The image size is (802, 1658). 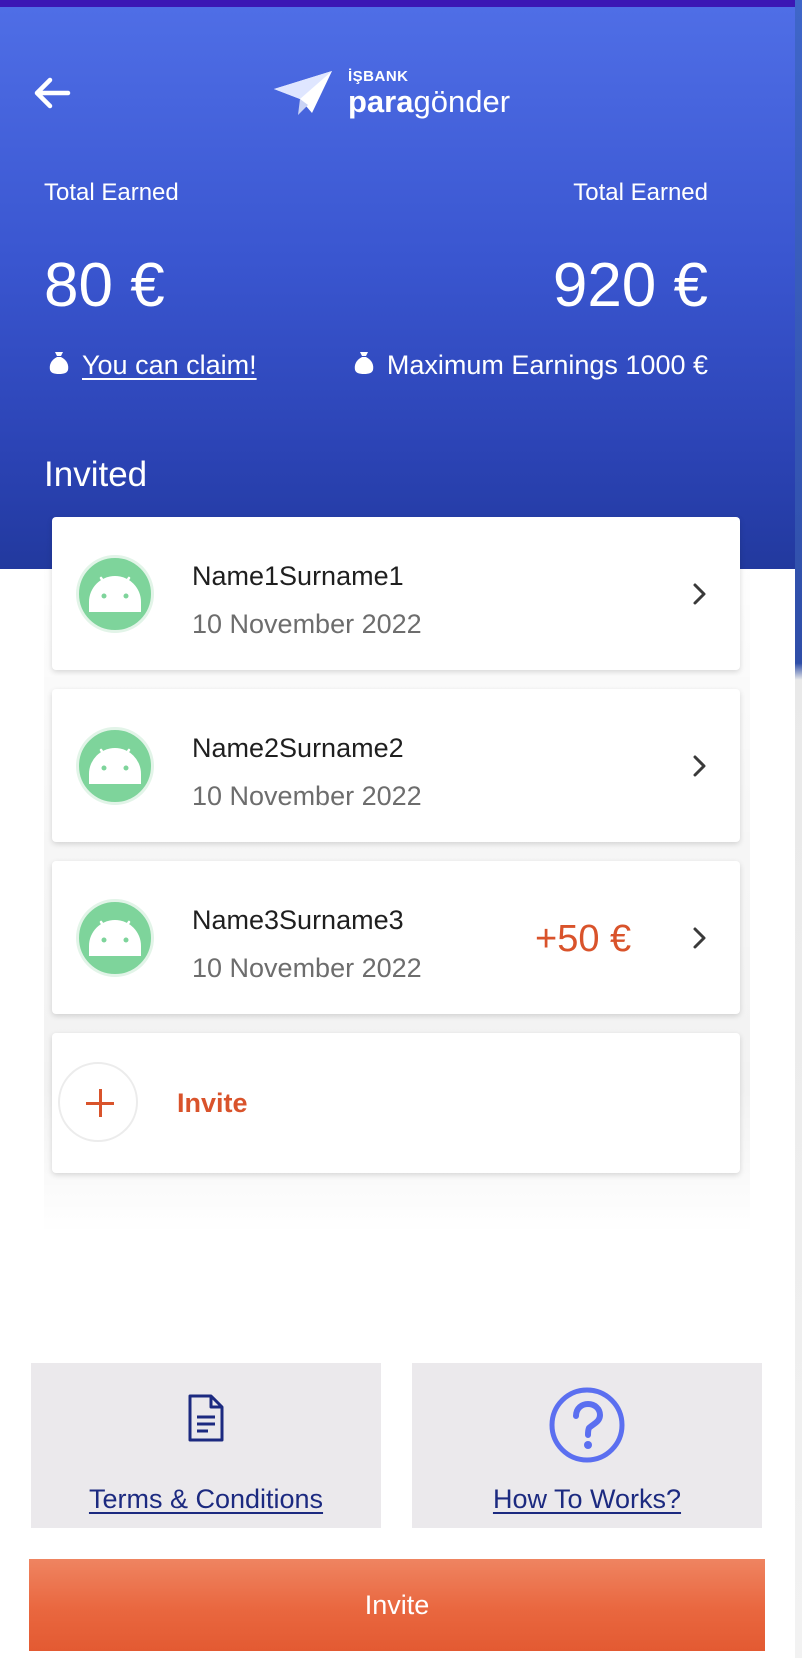 I want to click on how-it-works-link: How To Works?, so click(x=587, y=1499).